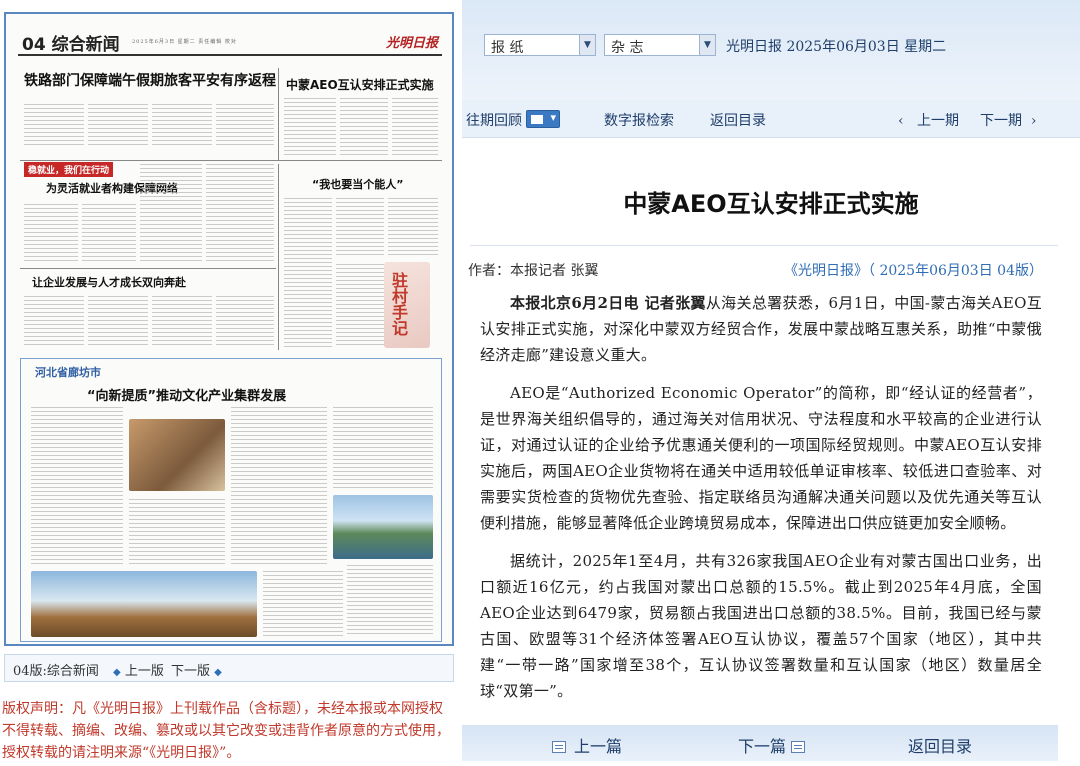 The image size is (1080, 766). What do you see at coordinates (191, 671) in the screenshot?
I see `next-page-text: 下一版` at bounding box center [191, 671].